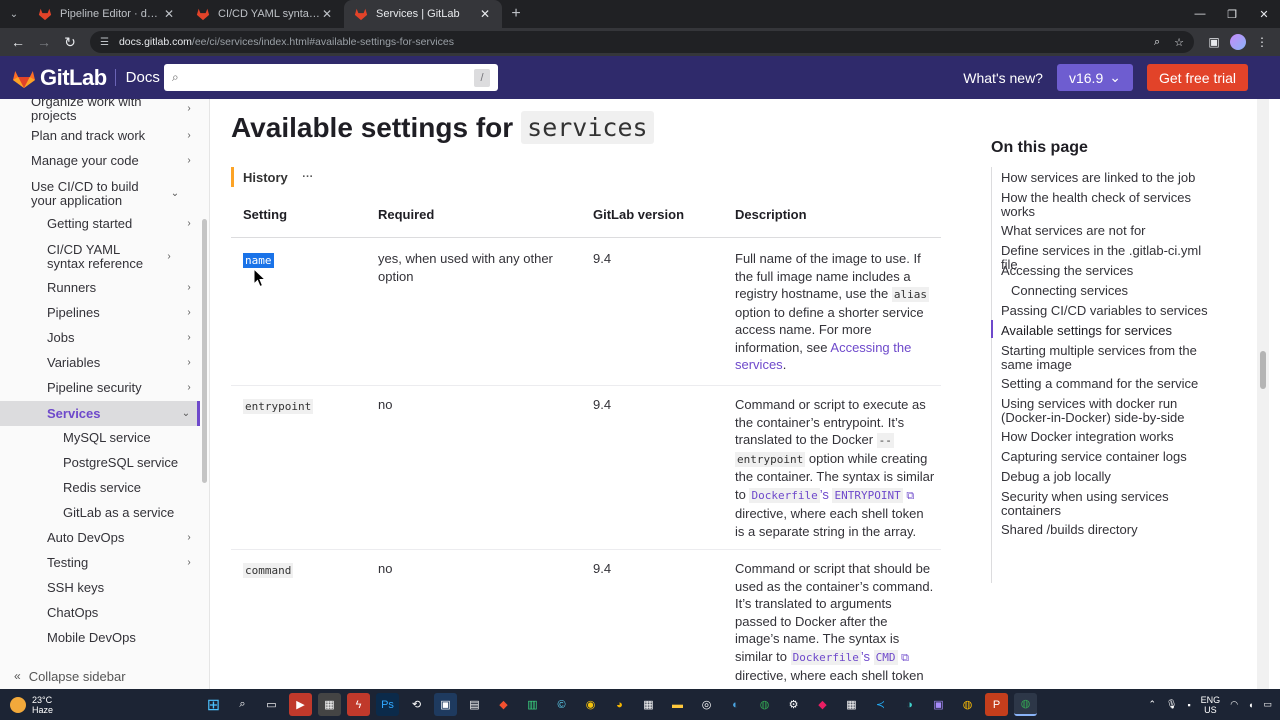  Describe the element at coordinates (1111, 271) in the screenshot. I see `toc-item: Accessing the services` at that location.